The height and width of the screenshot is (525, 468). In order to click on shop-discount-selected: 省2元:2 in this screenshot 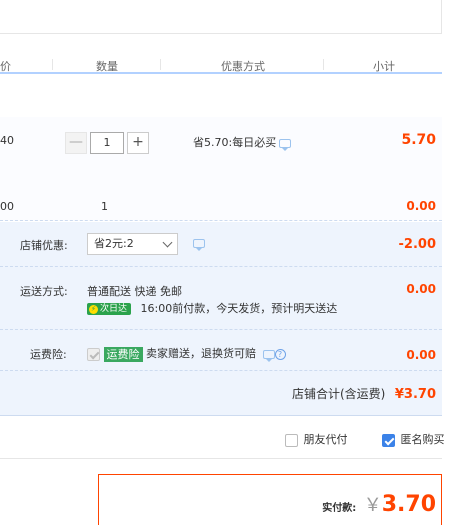, I will do `click(114, 243)`.